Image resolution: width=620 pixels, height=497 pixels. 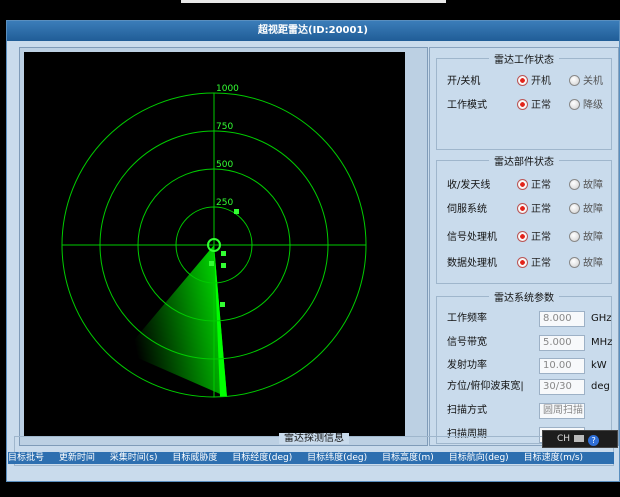 What do you see at coordinates (554, 458) in the screenshot?
I see `col-header: 目标速度(m/s)` at bounding box center [554, 458].